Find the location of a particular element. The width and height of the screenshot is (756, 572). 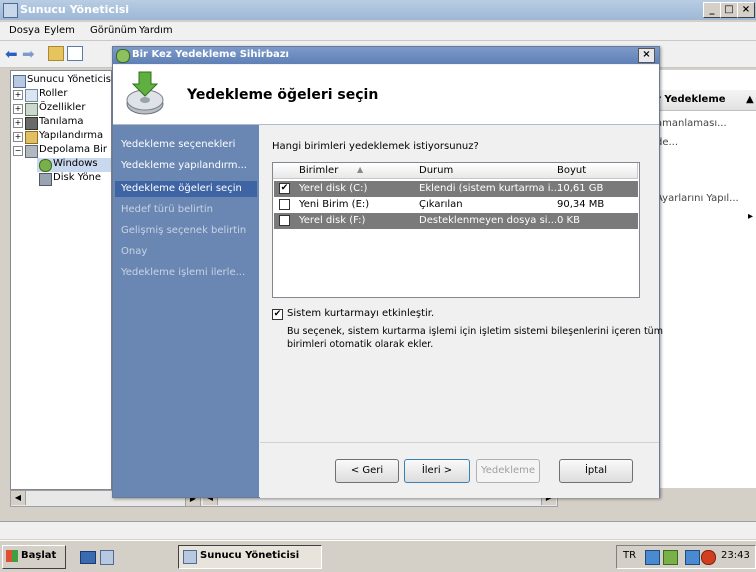

volume-size: 0 KB is located at coordinates (568, 220).